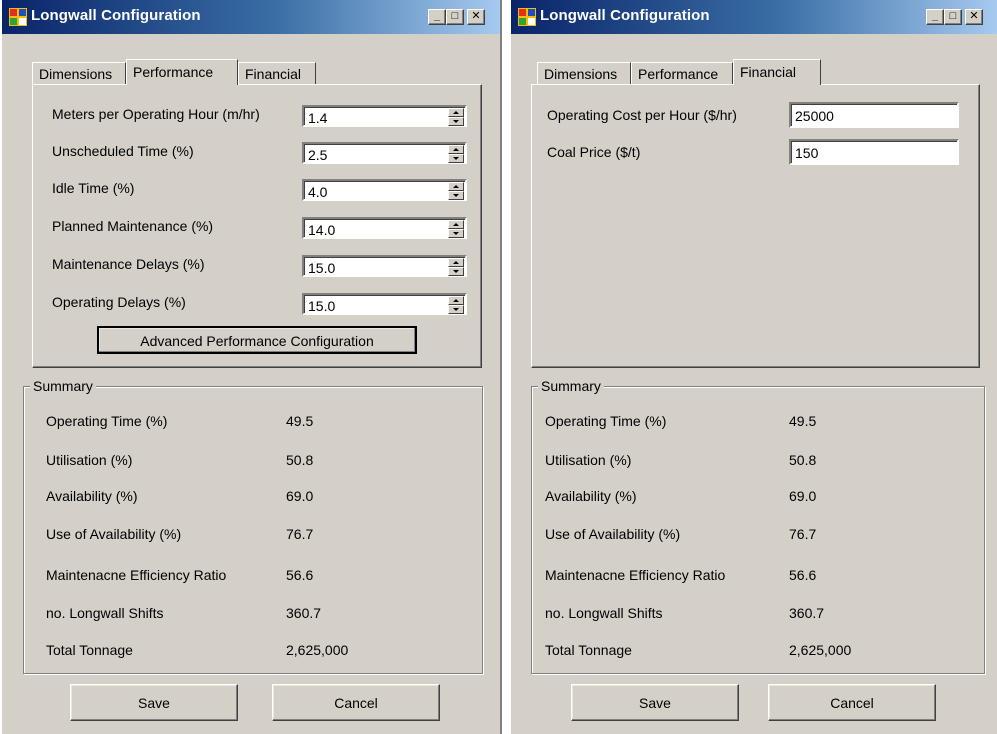 This screenshot has height=734, width=997. Describe the element at coordinates (317, 650) in the screenshot. I see `summary-value: 2,625,000` at that location.